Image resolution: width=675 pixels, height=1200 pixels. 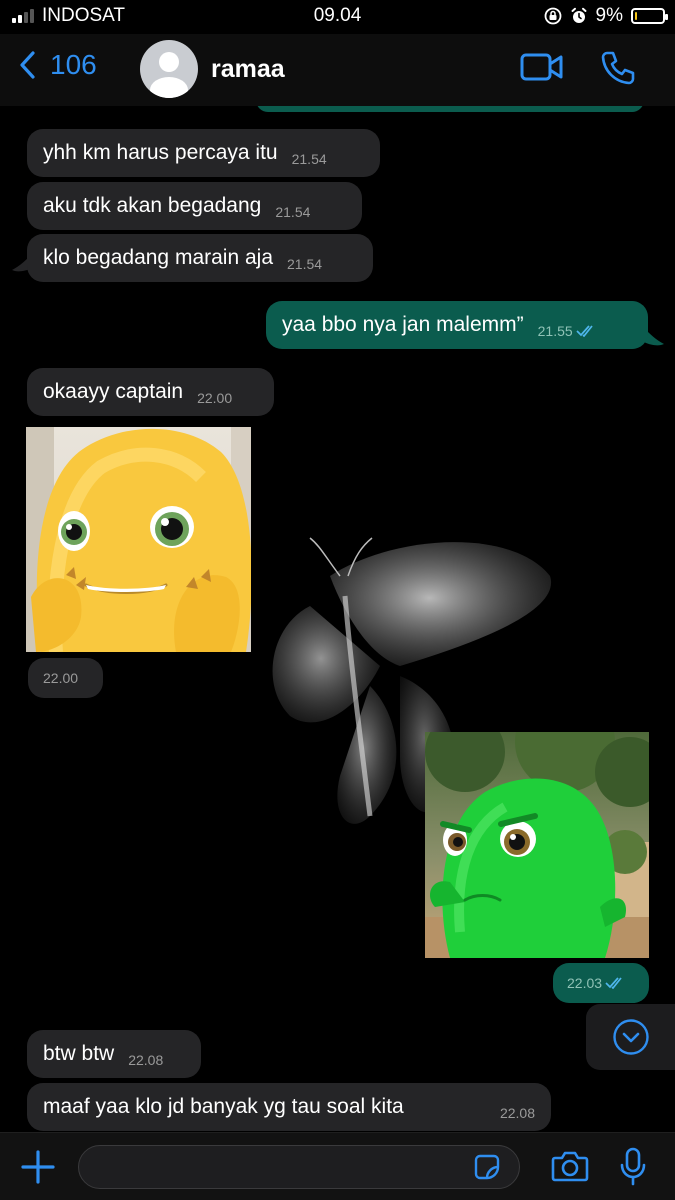 I want to click on microphone-icon, so click(x=633, y=1166).